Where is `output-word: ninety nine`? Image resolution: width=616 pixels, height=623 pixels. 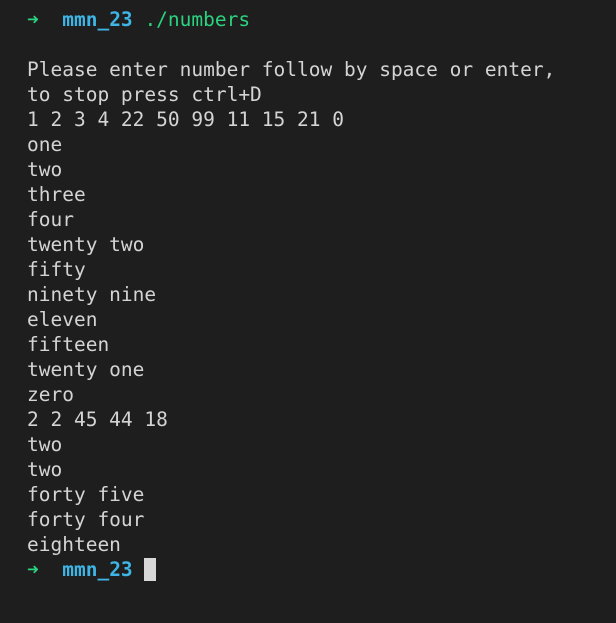
output-word: ninety nine is located at coordinates (92, 294).